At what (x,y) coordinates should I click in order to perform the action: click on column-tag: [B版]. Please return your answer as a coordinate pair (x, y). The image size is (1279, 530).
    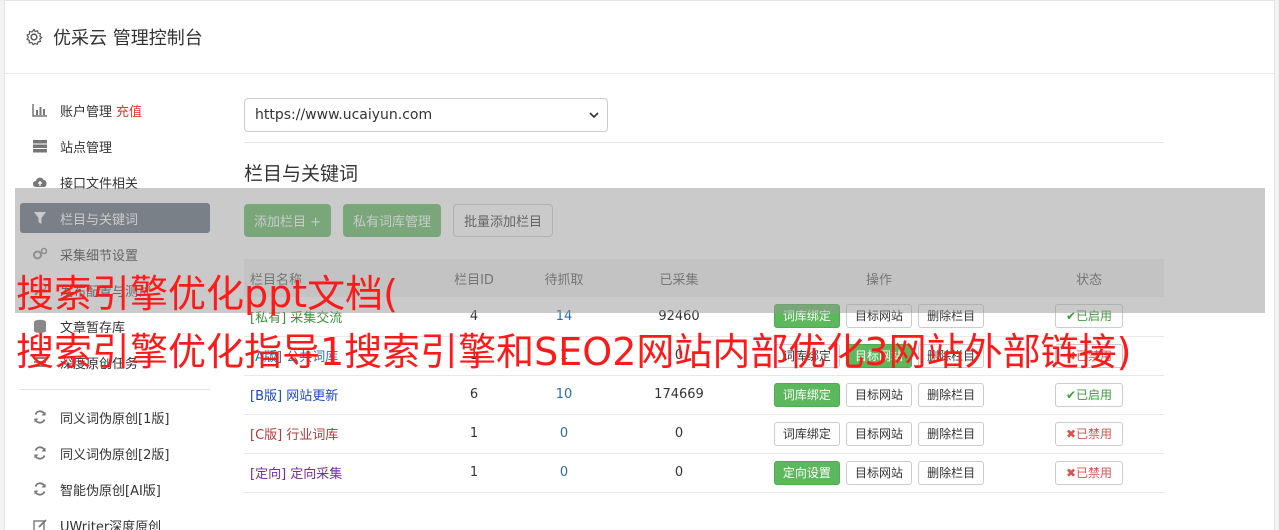
    Looking at the image, I should click on (266, 396).